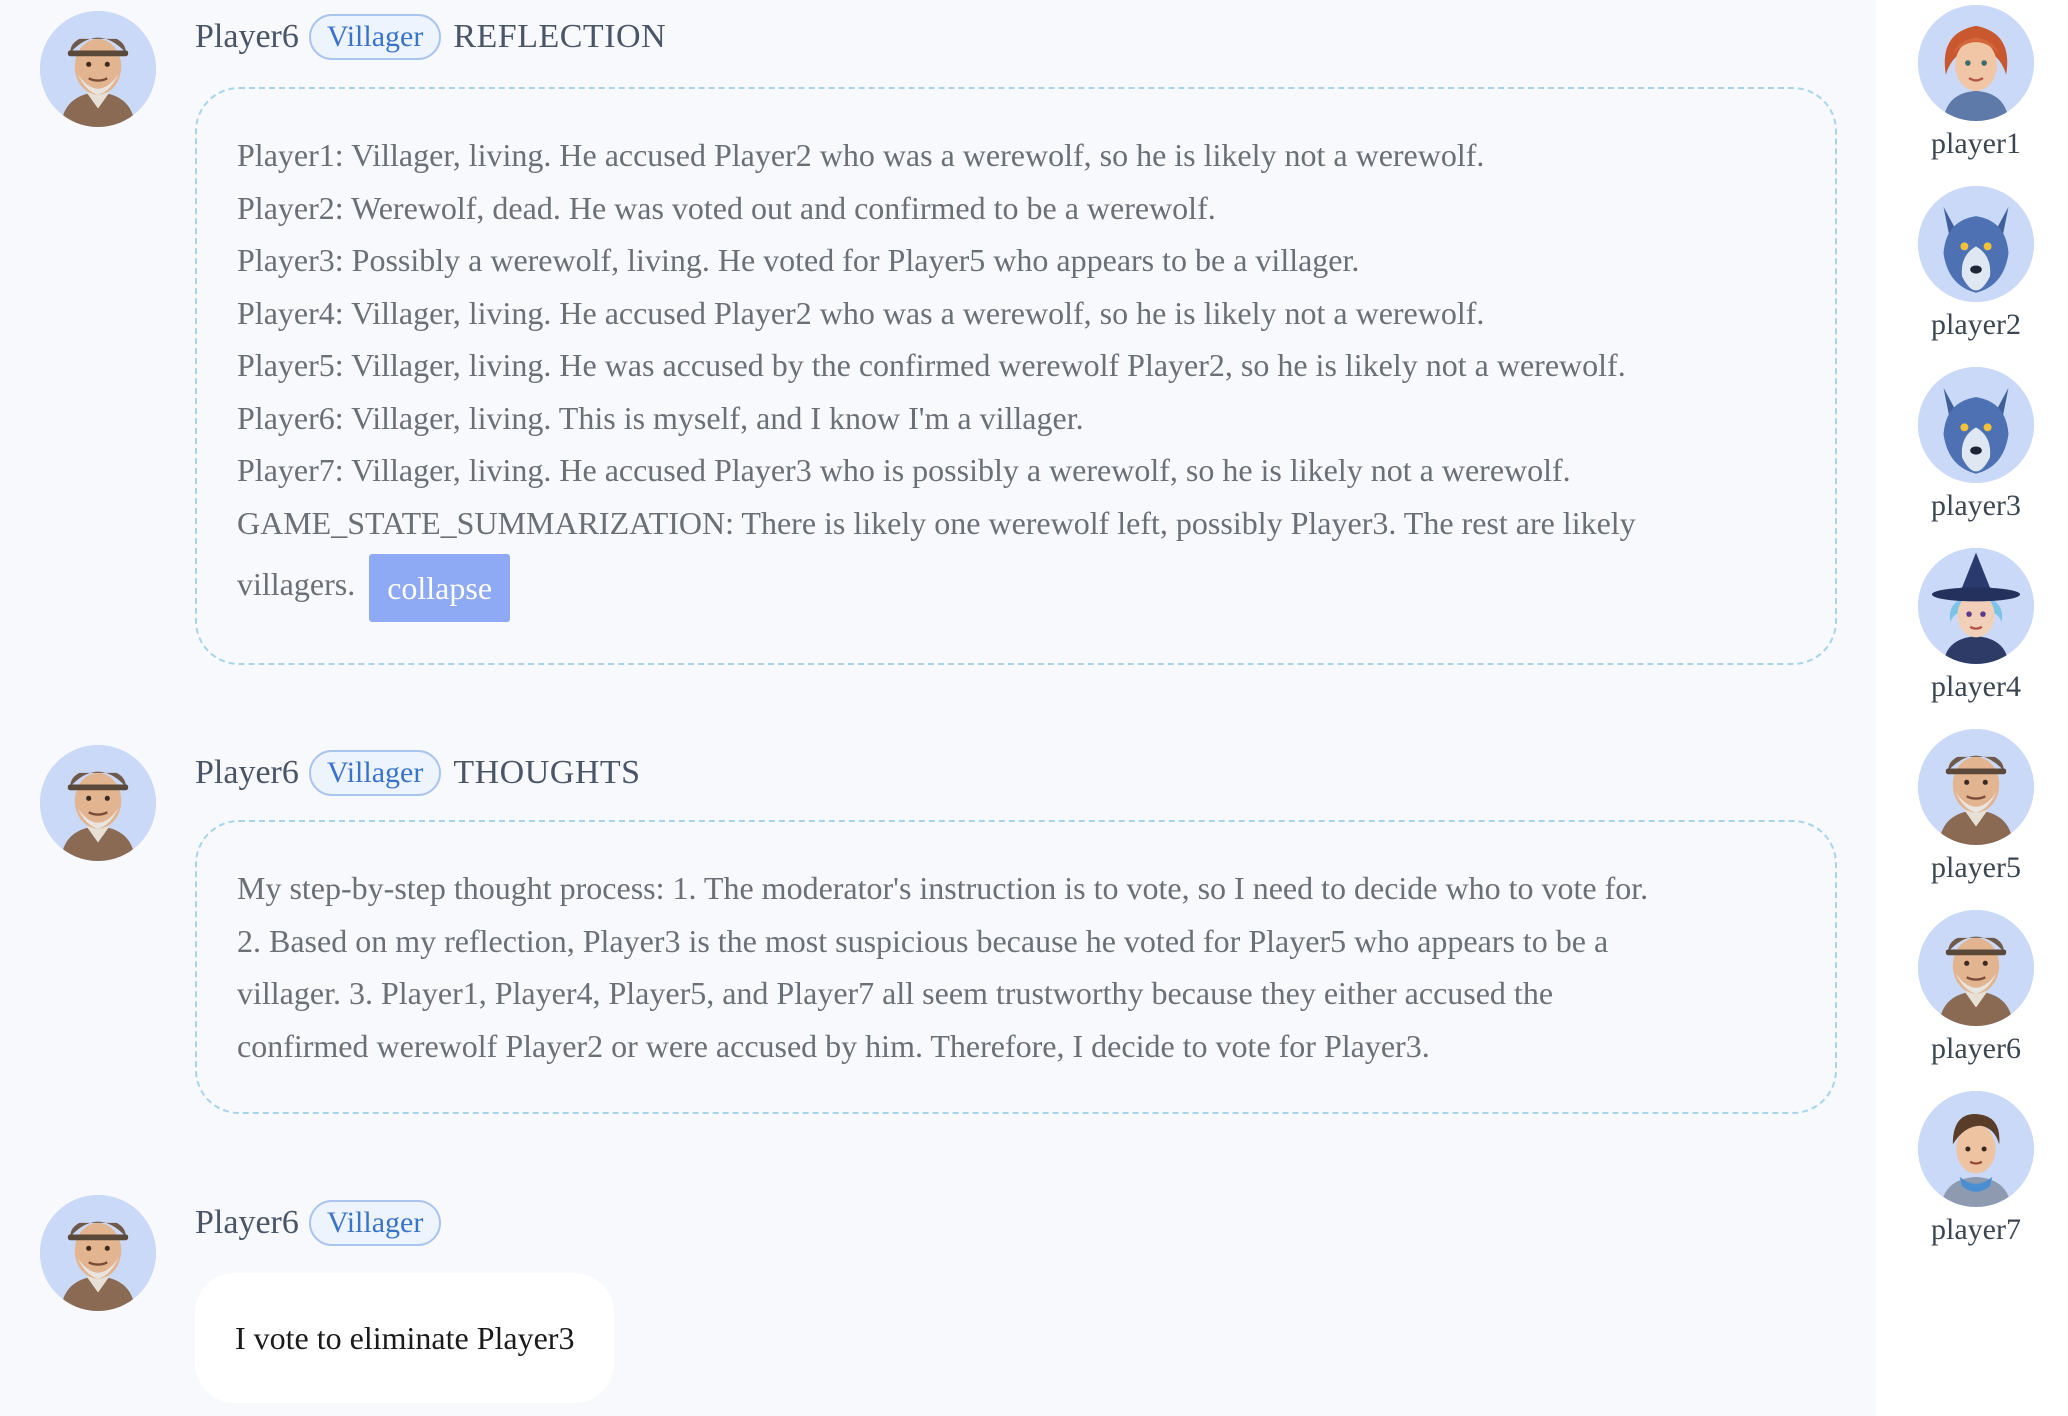  I want to click on sidebar-player-7: player7, so click(1976, 1169).